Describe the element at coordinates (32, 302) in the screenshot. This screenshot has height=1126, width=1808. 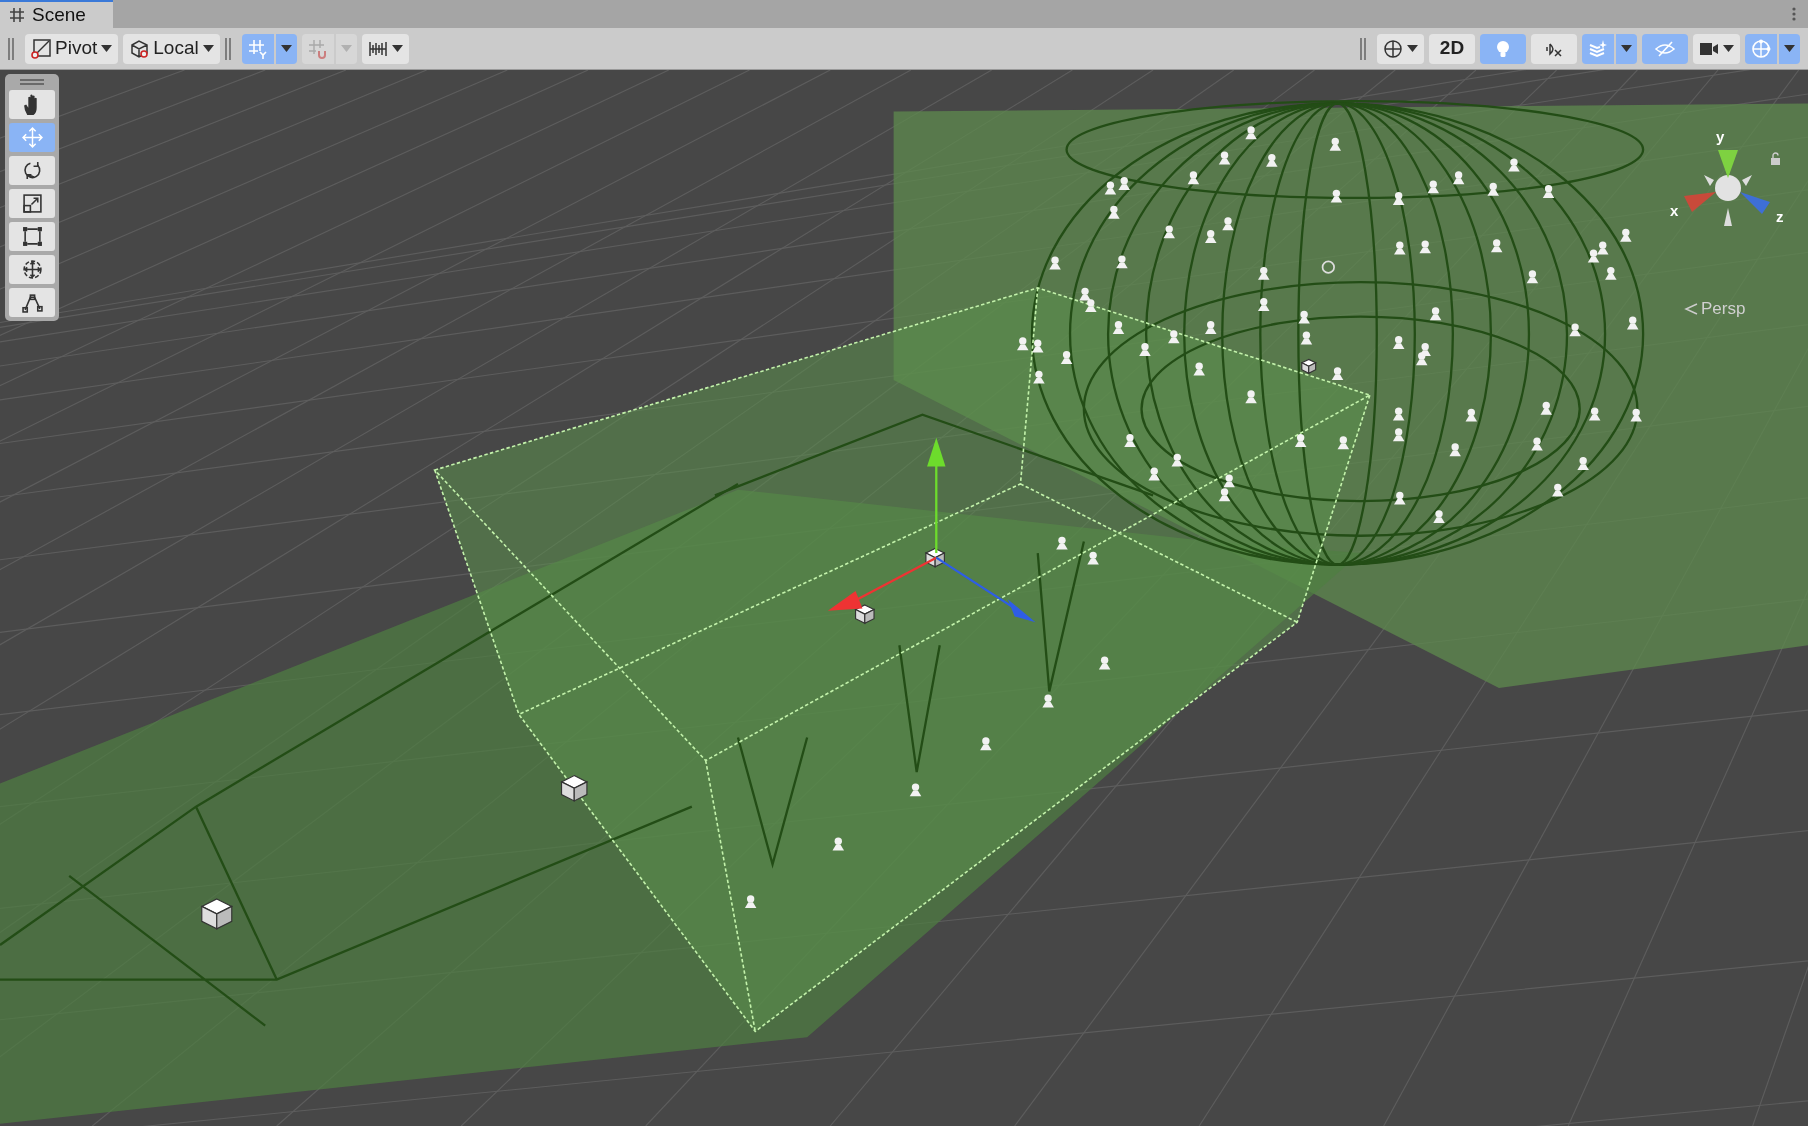
I see `custom-tool` at that location.